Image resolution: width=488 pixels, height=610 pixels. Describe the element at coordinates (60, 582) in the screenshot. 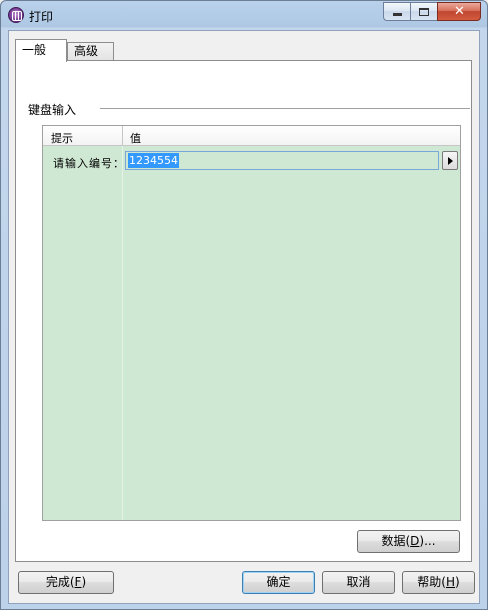

I see `finish-button-label: 完成(` at that location.